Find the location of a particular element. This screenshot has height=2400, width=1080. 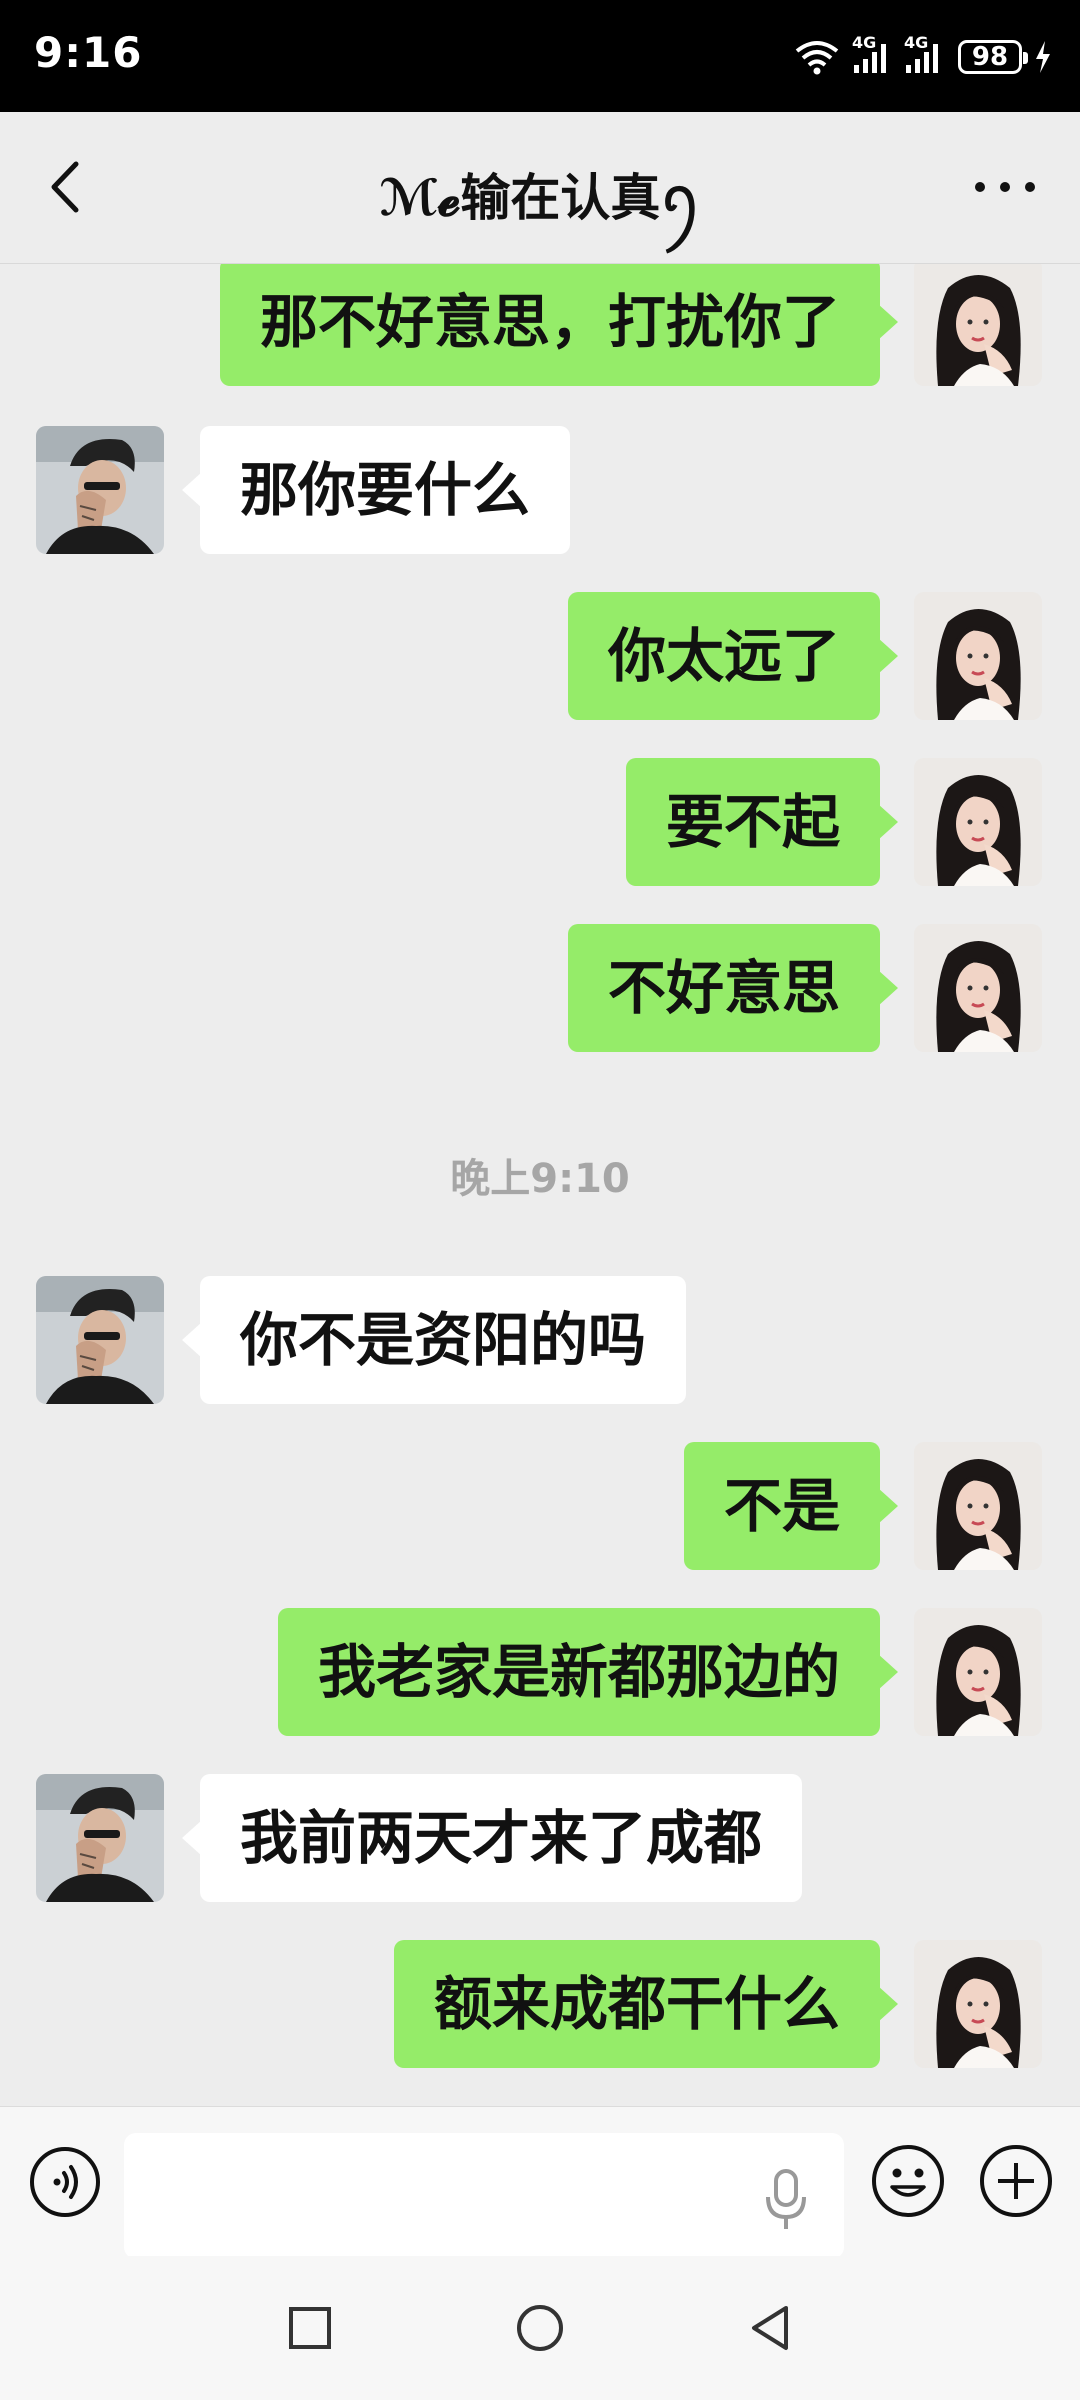

outgoing-message: 那不好意思，打扰你了 is located at coordinates (540, 325).